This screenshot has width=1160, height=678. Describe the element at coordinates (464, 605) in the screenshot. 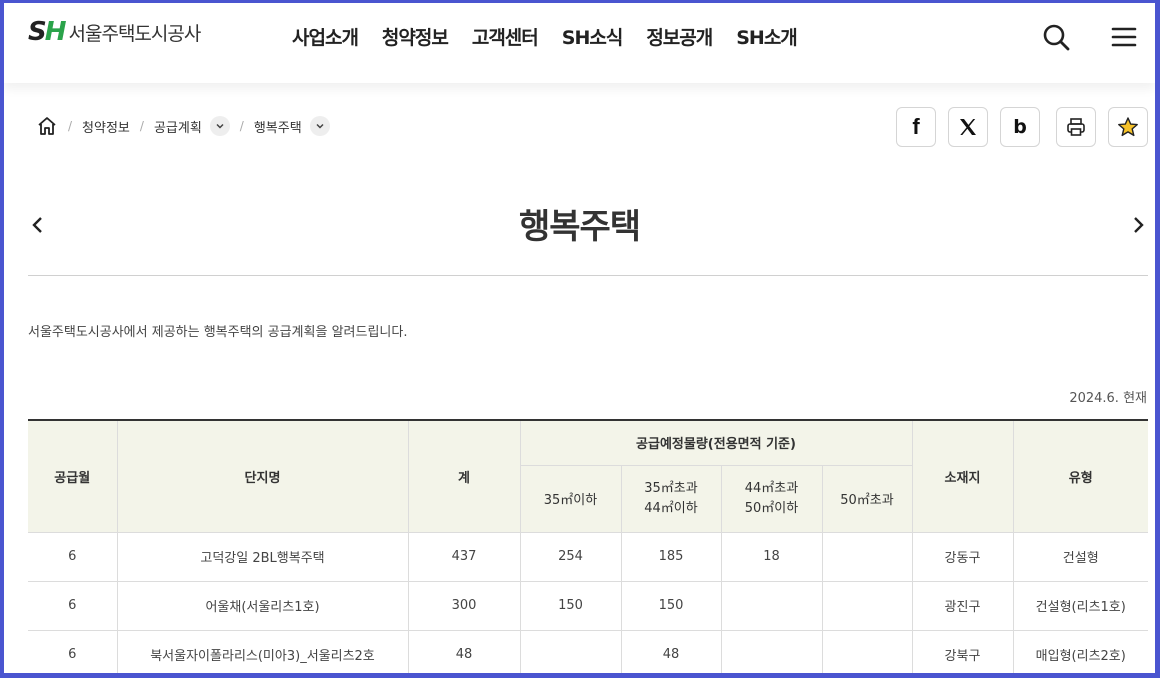

I see `cell-total: 300` at that location.